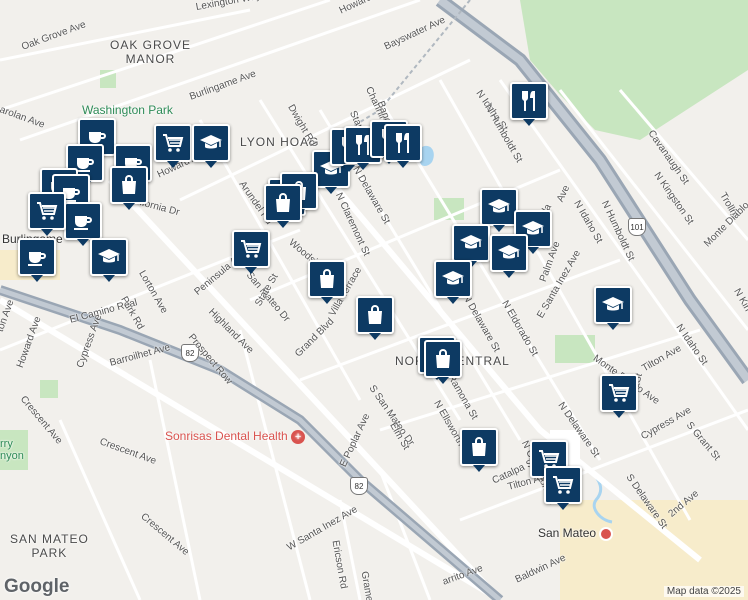 This screenshot has width=748, height=600. What do you see at coordinates (634, 70) in the screenshot?
I see `golf-course-park` at bounding box center [634, 70].